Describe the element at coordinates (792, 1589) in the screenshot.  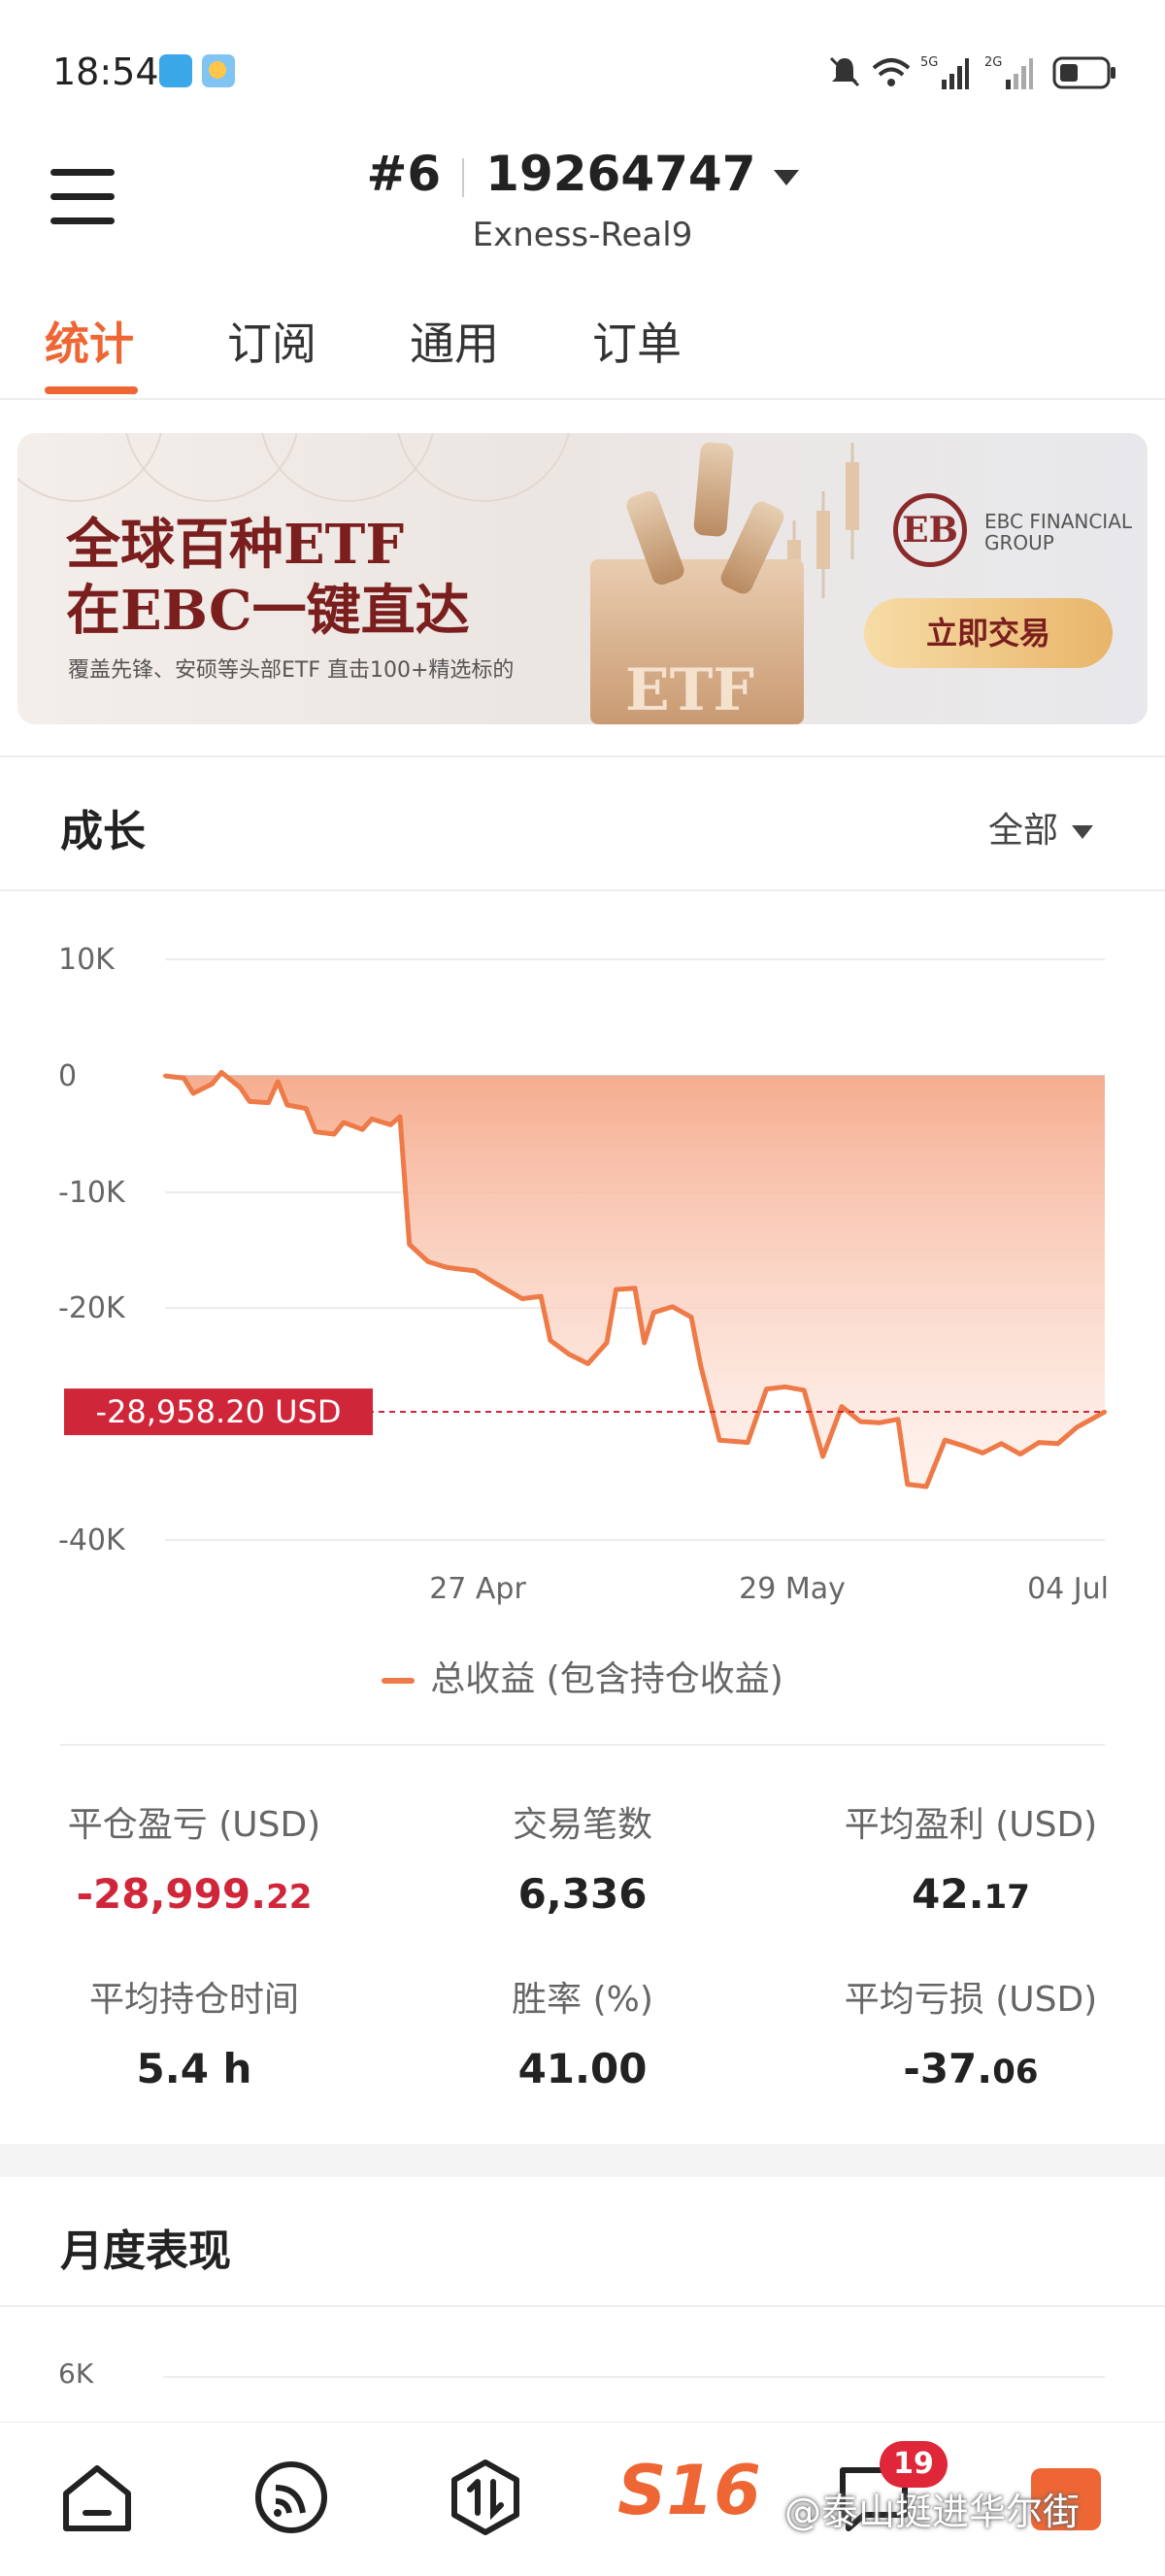
I see `chart-x-tick-label: 29 May` at that location.